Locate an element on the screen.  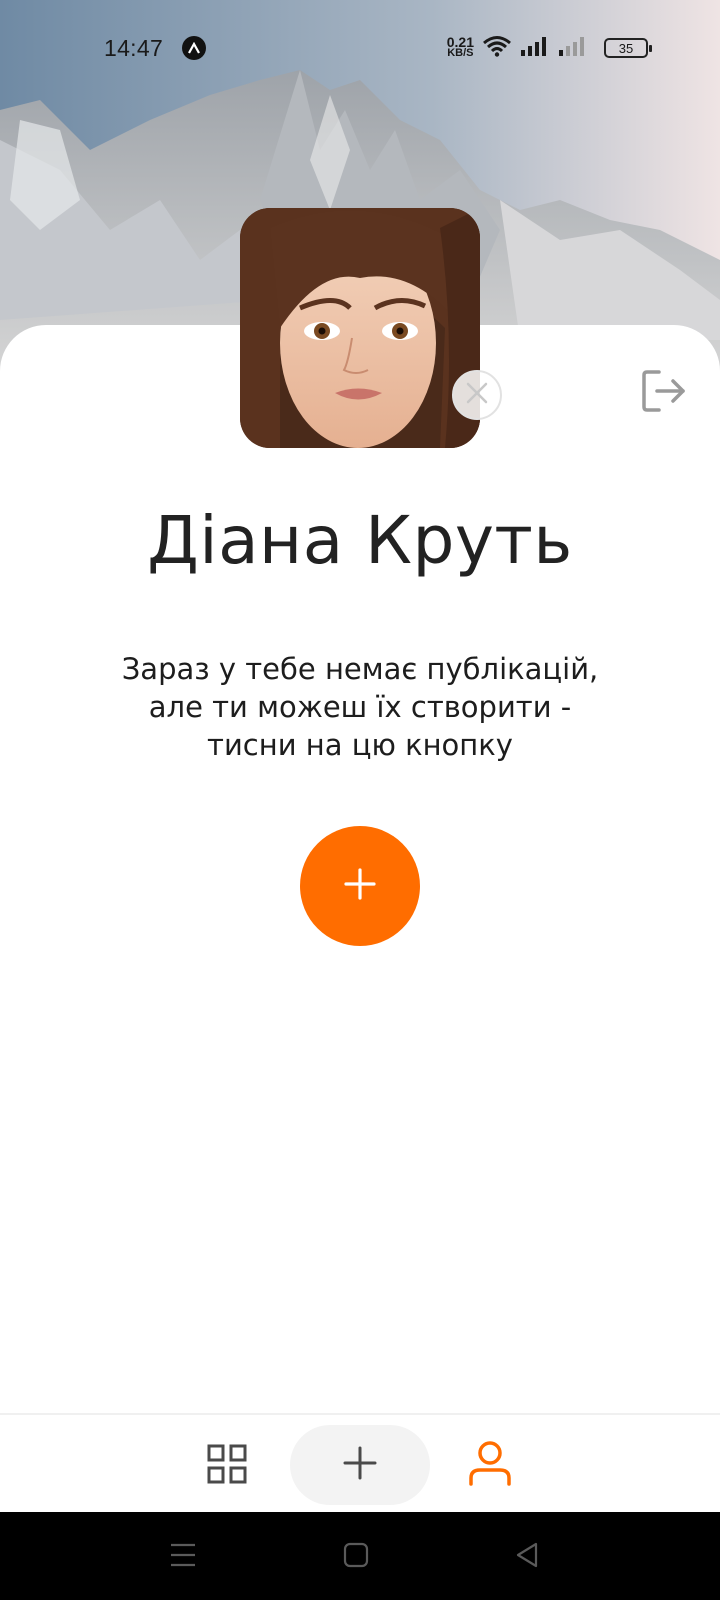
menu-icon is located at coordinates (183, 1557).